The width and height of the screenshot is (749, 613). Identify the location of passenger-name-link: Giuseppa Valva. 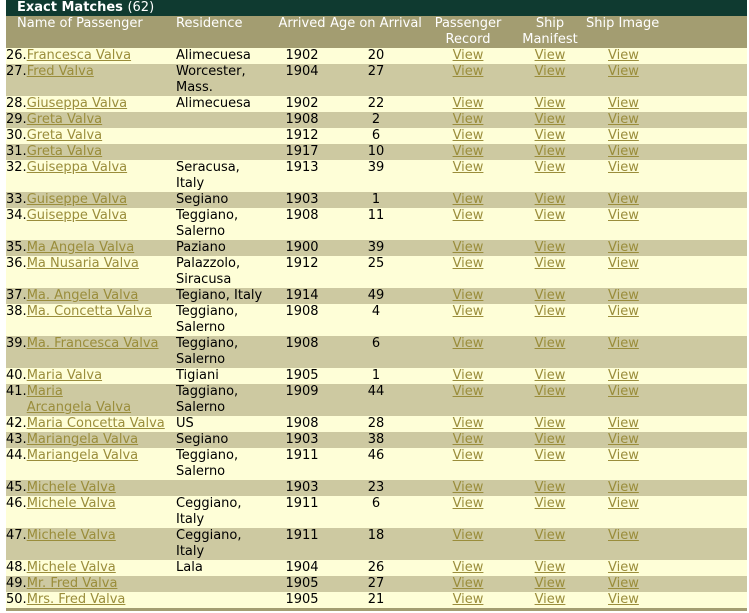
(77, 103).